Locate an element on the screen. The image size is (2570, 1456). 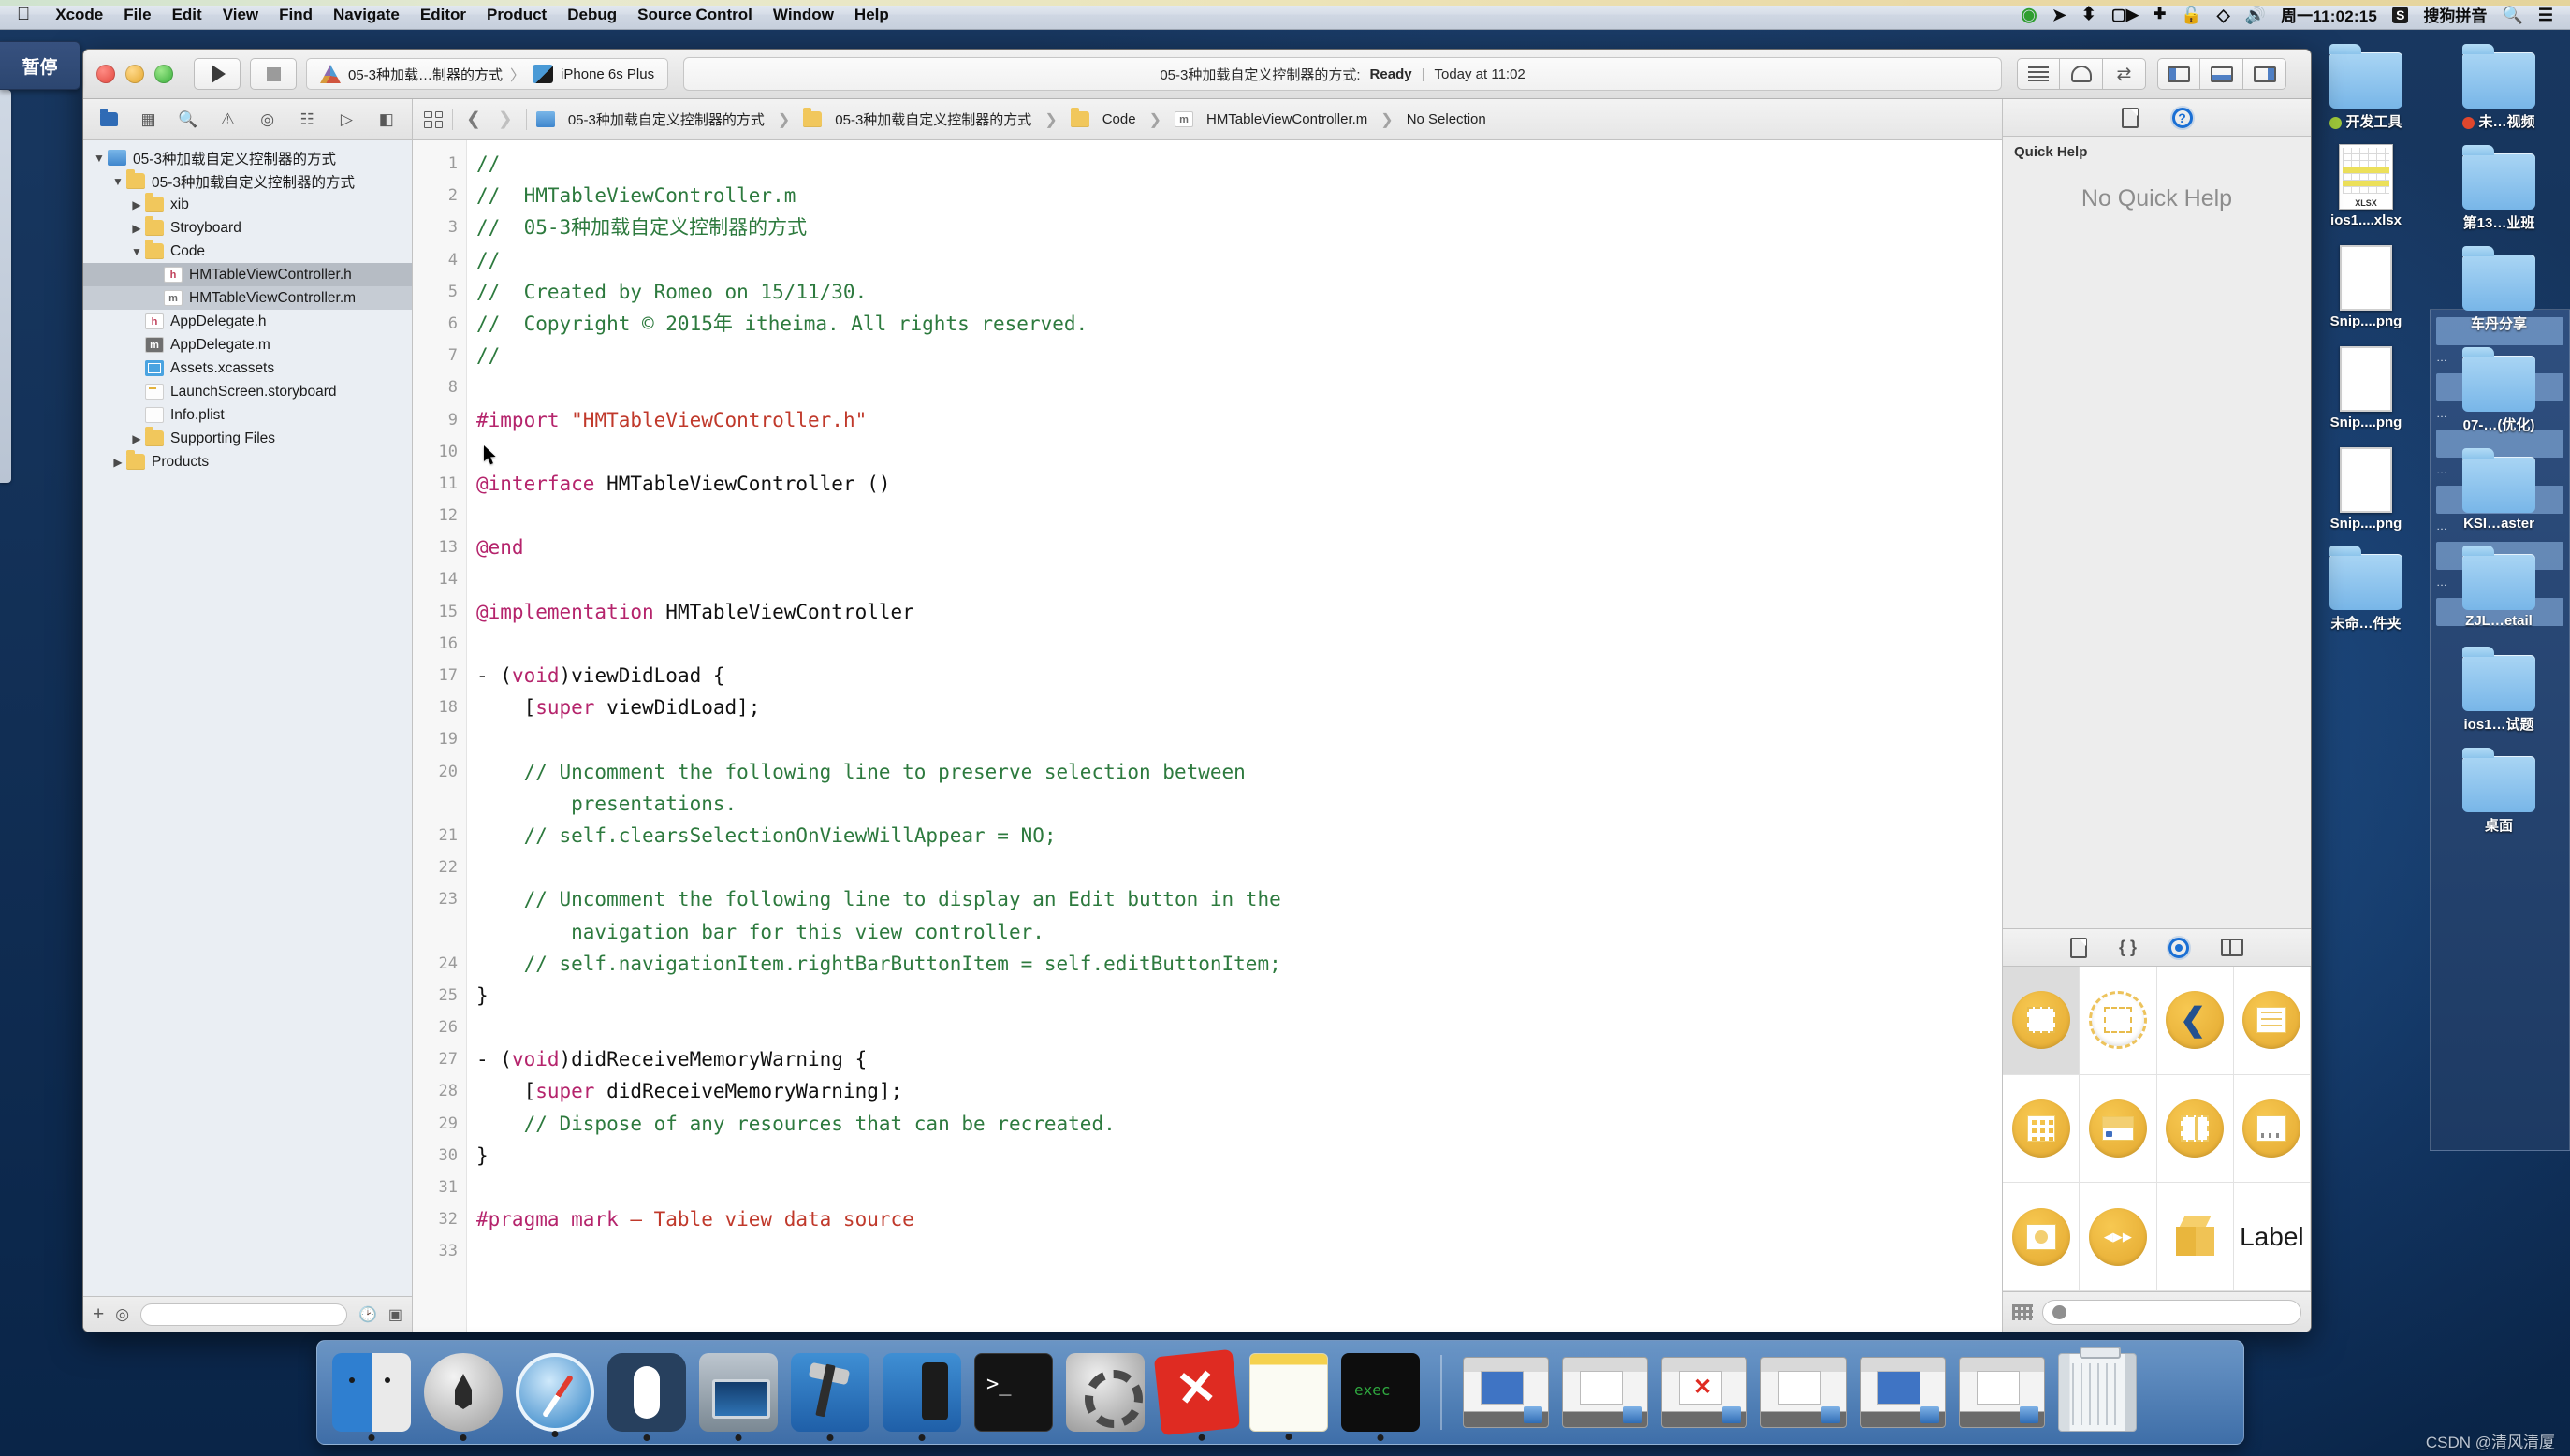
go-forward-button: ❯ is located at coordinates (505, 119).